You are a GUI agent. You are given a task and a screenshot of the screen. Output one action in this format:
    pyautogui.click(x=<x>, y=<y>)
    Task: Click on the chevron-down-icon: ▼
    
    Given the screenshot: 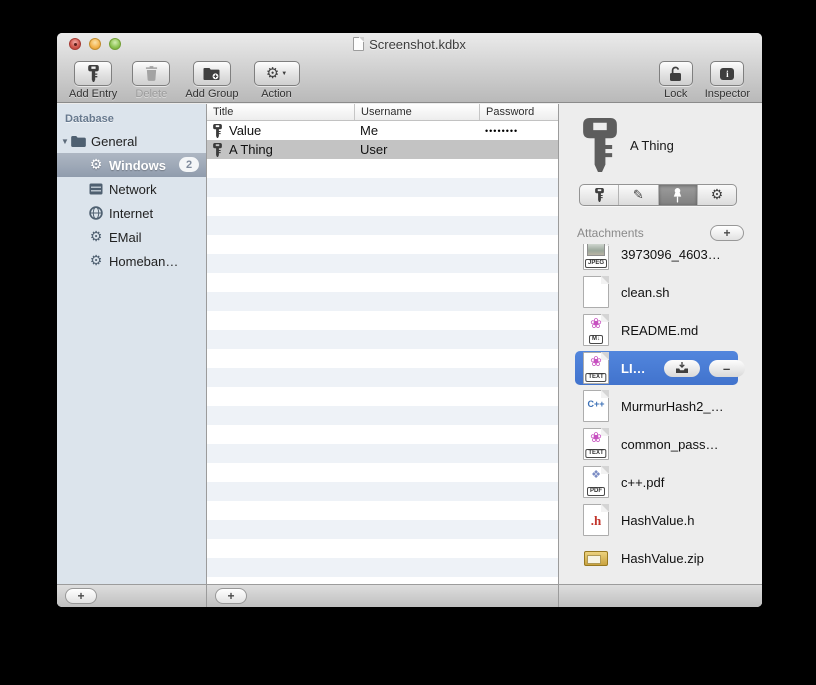 What is the action you would take?
    pyautogui.click(x=284, y=73)
    